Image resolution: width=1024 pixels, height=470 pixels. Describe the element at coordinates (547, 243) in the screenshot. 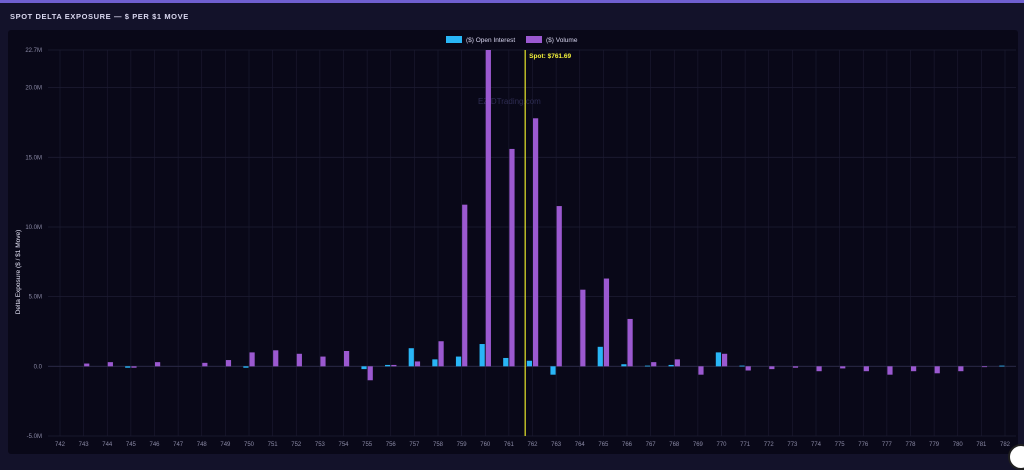

I see `spot-marker: Spot: $761.69` at that location.